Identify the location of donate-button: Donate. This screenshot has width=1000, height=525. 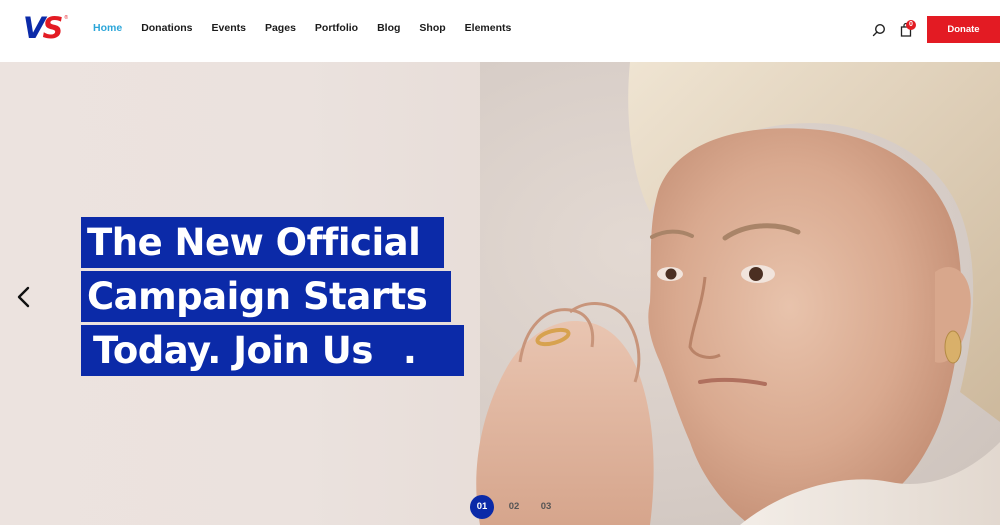
(963, 29).